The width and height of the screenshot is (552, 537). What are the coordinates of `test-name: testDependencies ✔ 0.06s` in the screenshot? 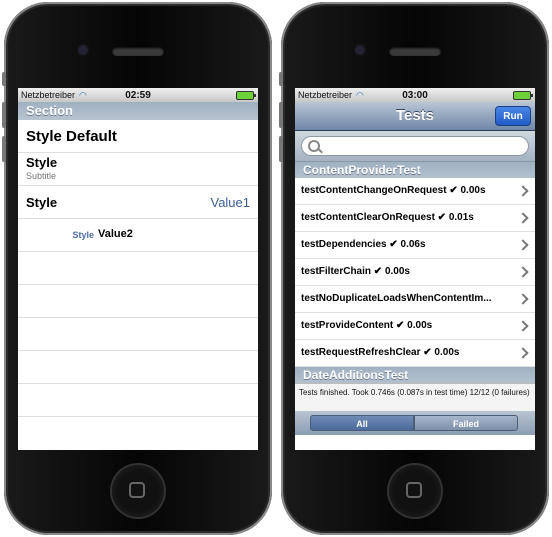 It's located at (363, 244).